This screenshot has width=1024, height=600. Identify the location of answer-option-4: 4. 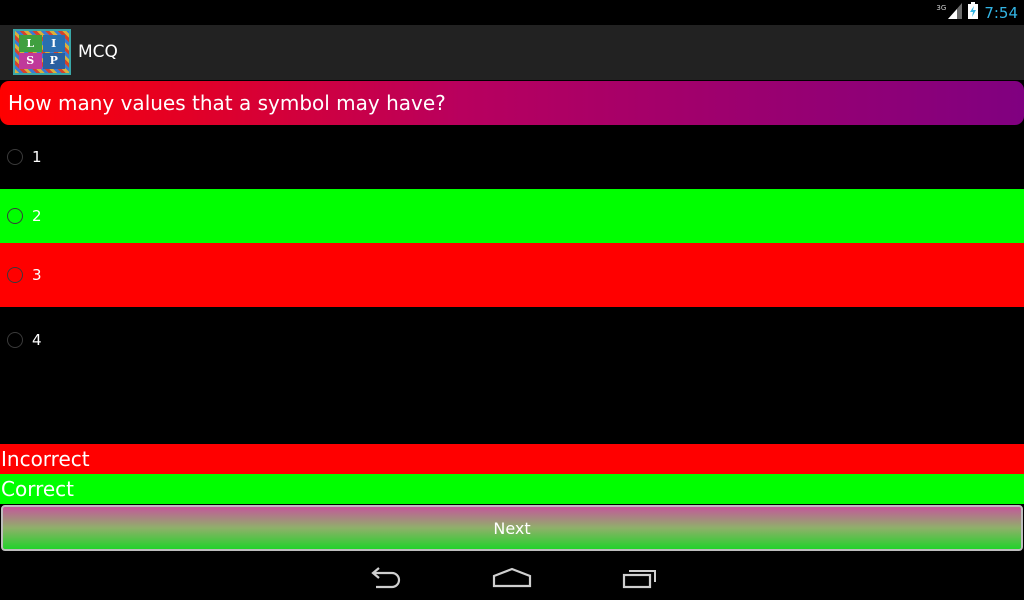
(512, 340).